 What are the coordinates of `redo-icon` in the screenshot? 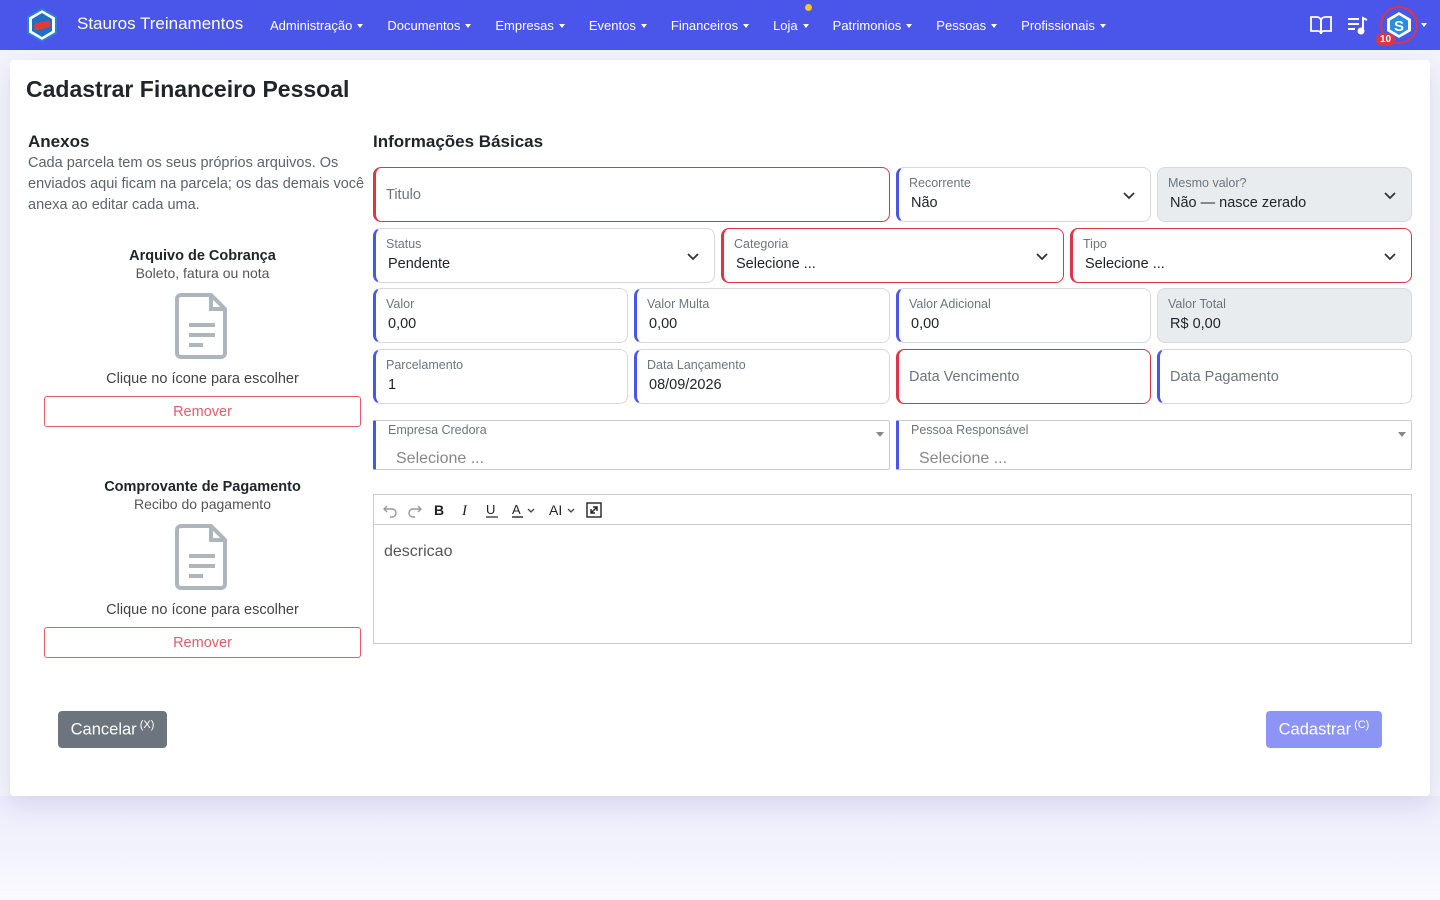 It's located at (415, 510).